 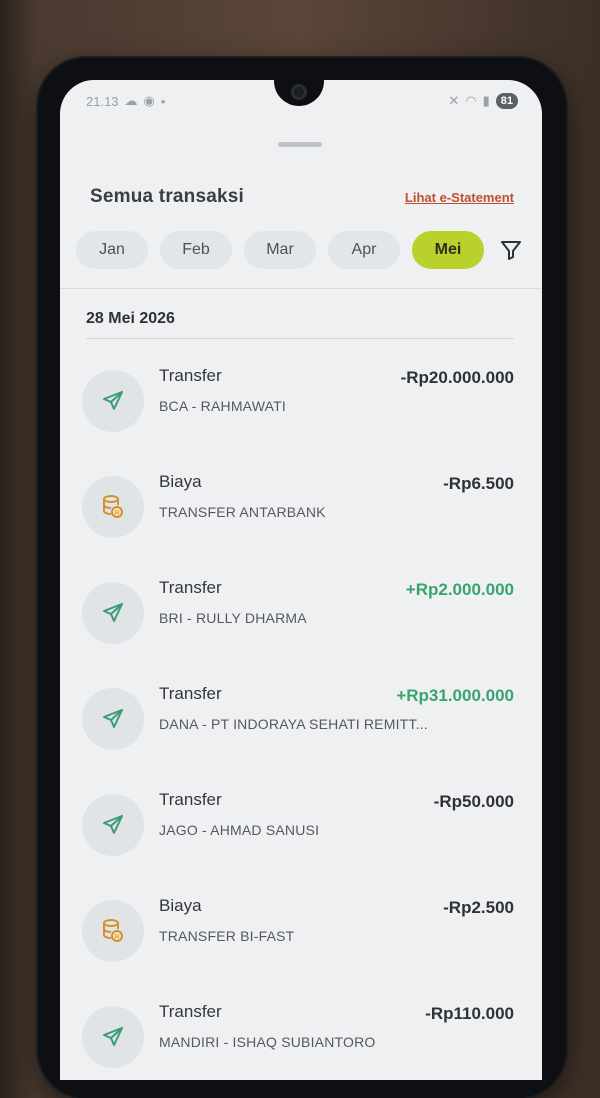 I want to click on tab-month-jan: Jan, so click(x=112, y=250).